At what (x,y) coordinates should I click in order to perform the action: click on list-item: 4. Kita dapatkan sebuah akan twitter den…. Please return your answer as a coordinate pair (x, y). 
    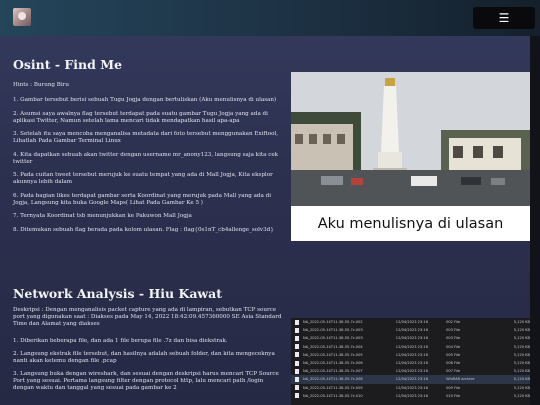
    Looking at the image, I should click on (146, 158).